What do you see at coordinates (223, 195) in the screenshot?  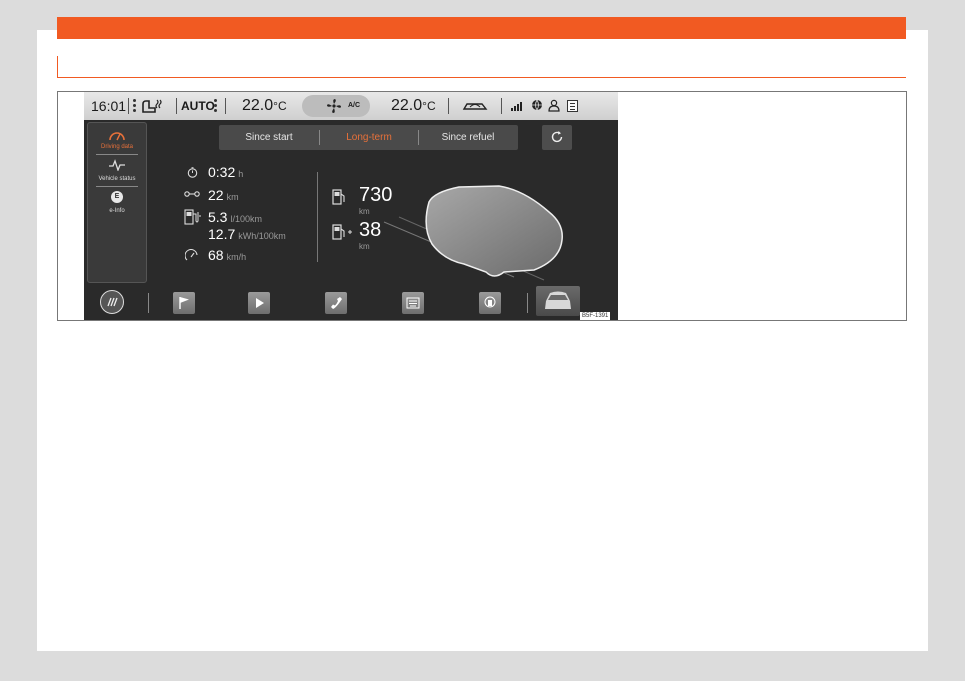 I see `trip-distance: 22 km` at bounding box center [223, 195].